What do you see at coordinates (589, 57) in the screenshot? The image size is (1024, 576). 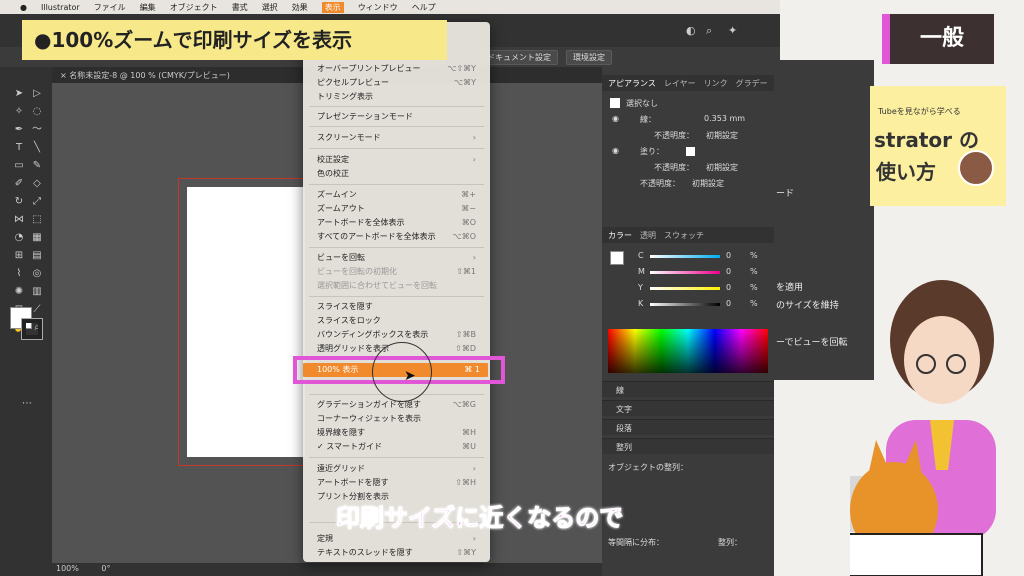 I see `preferences-button: 環境設定` at bounding box center [589, 57].